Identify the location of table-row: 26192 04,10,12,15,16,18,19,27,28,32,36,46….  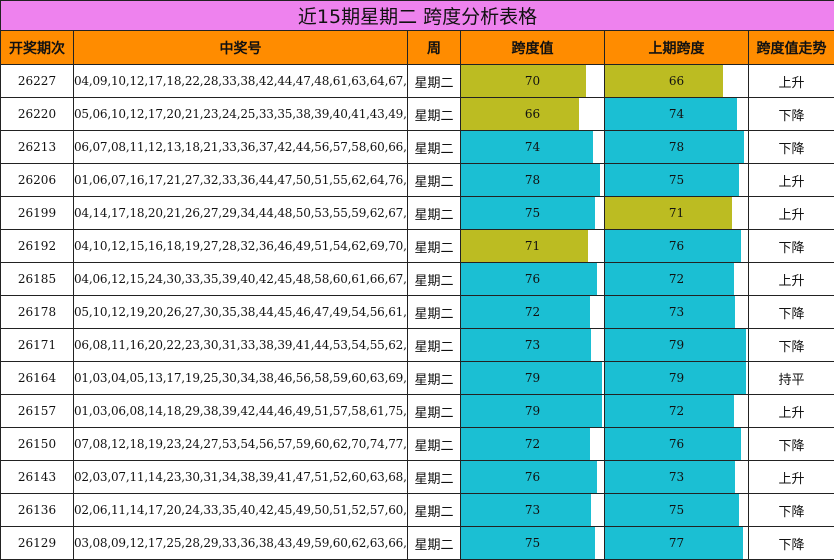
(417, 246).